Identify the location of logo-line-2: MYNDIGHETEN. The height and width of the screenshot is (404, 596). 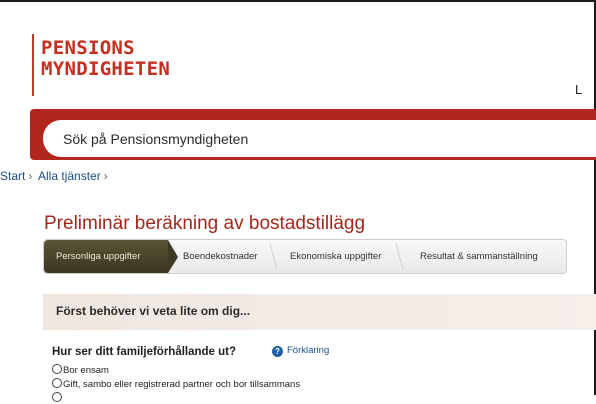
(106, 69).